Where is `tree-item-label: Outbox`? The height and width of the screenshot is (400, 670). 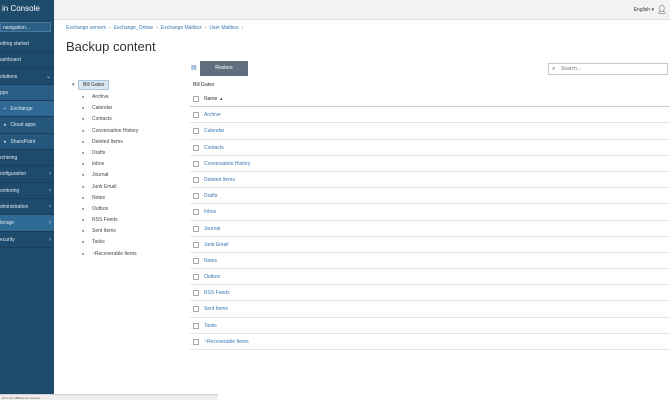
tree-item-label: Outbox is located at coordinates (100, 209).